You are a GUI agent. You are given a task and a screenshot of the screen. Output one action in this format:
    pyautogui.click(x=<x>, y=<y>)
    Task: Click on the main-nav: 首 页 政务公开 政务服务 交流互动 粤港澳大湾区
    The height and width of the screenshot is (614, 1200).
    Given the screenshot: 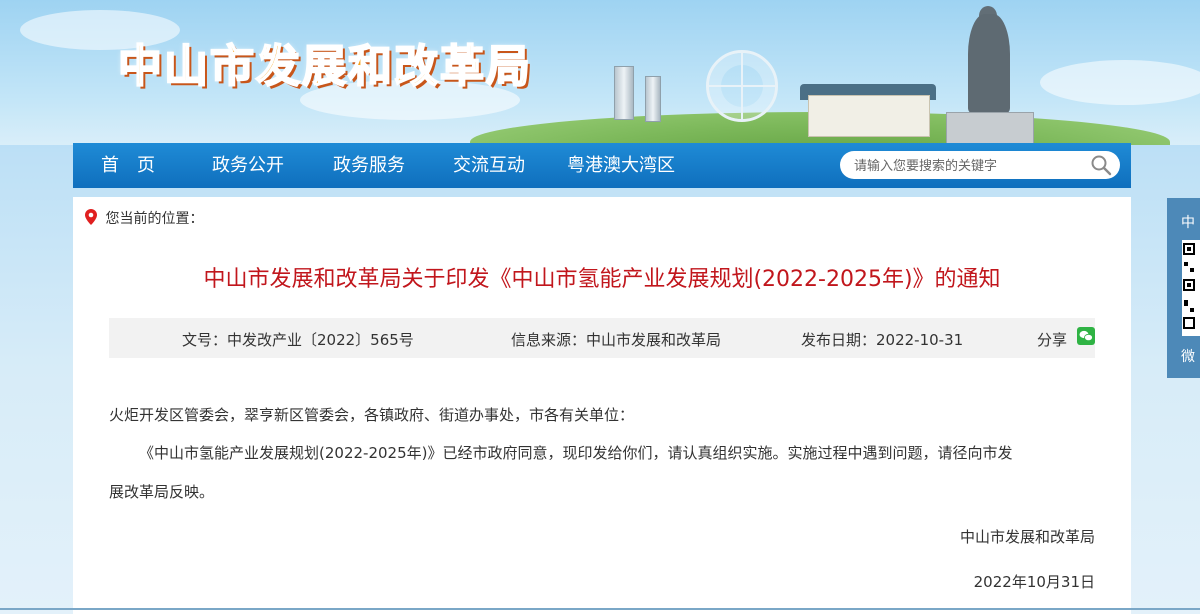 What is the action you would take?
    pyautogui.click(x=602, y=165)
    